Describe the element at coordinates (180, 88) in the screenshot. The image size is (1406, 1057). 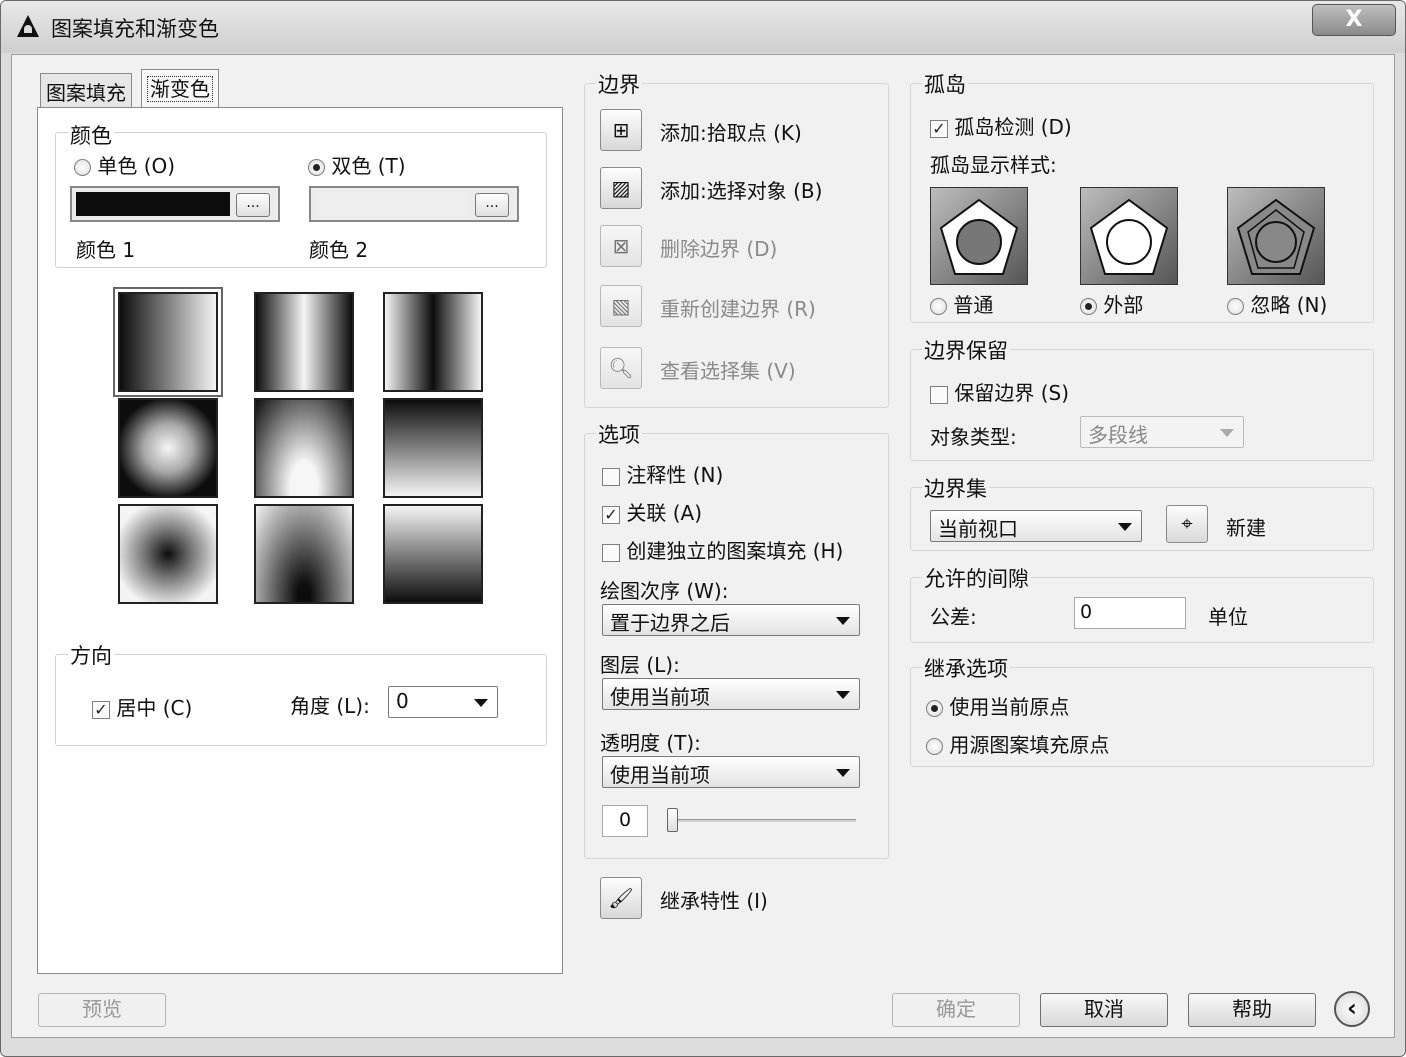
I see `tab-gradient: 渐变色` at that location.